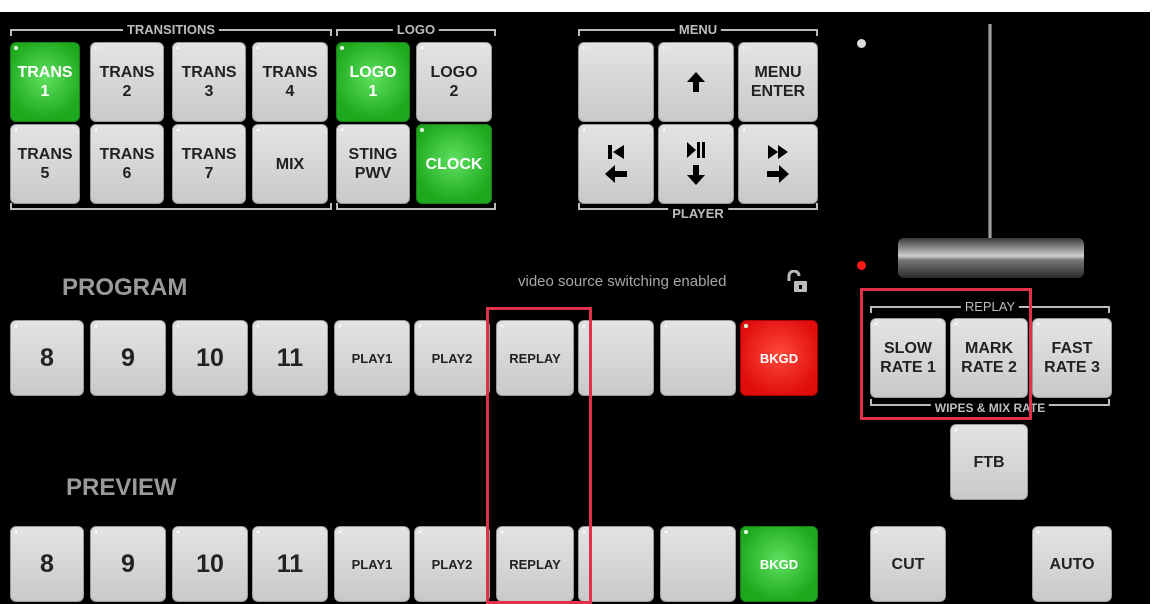  Describe the element at coordinates (622, 281) in the screenshot. I see `source-switching-status: video source switching enabled` at that location.